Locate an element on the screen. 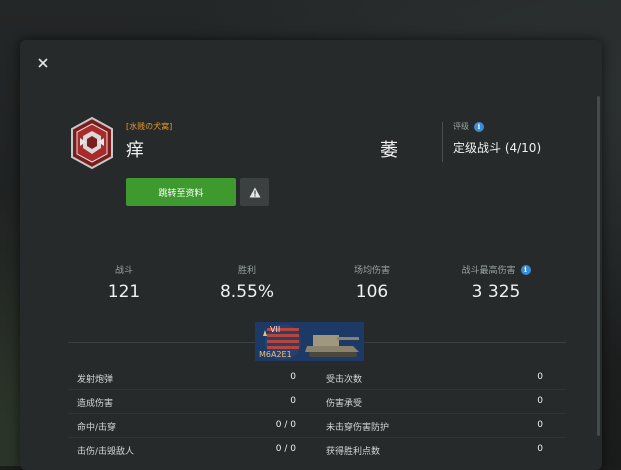  table-row: 击伤/击毁敌人 0 / 0 获得胜利点数 0 is located at coordinates (311, 449).